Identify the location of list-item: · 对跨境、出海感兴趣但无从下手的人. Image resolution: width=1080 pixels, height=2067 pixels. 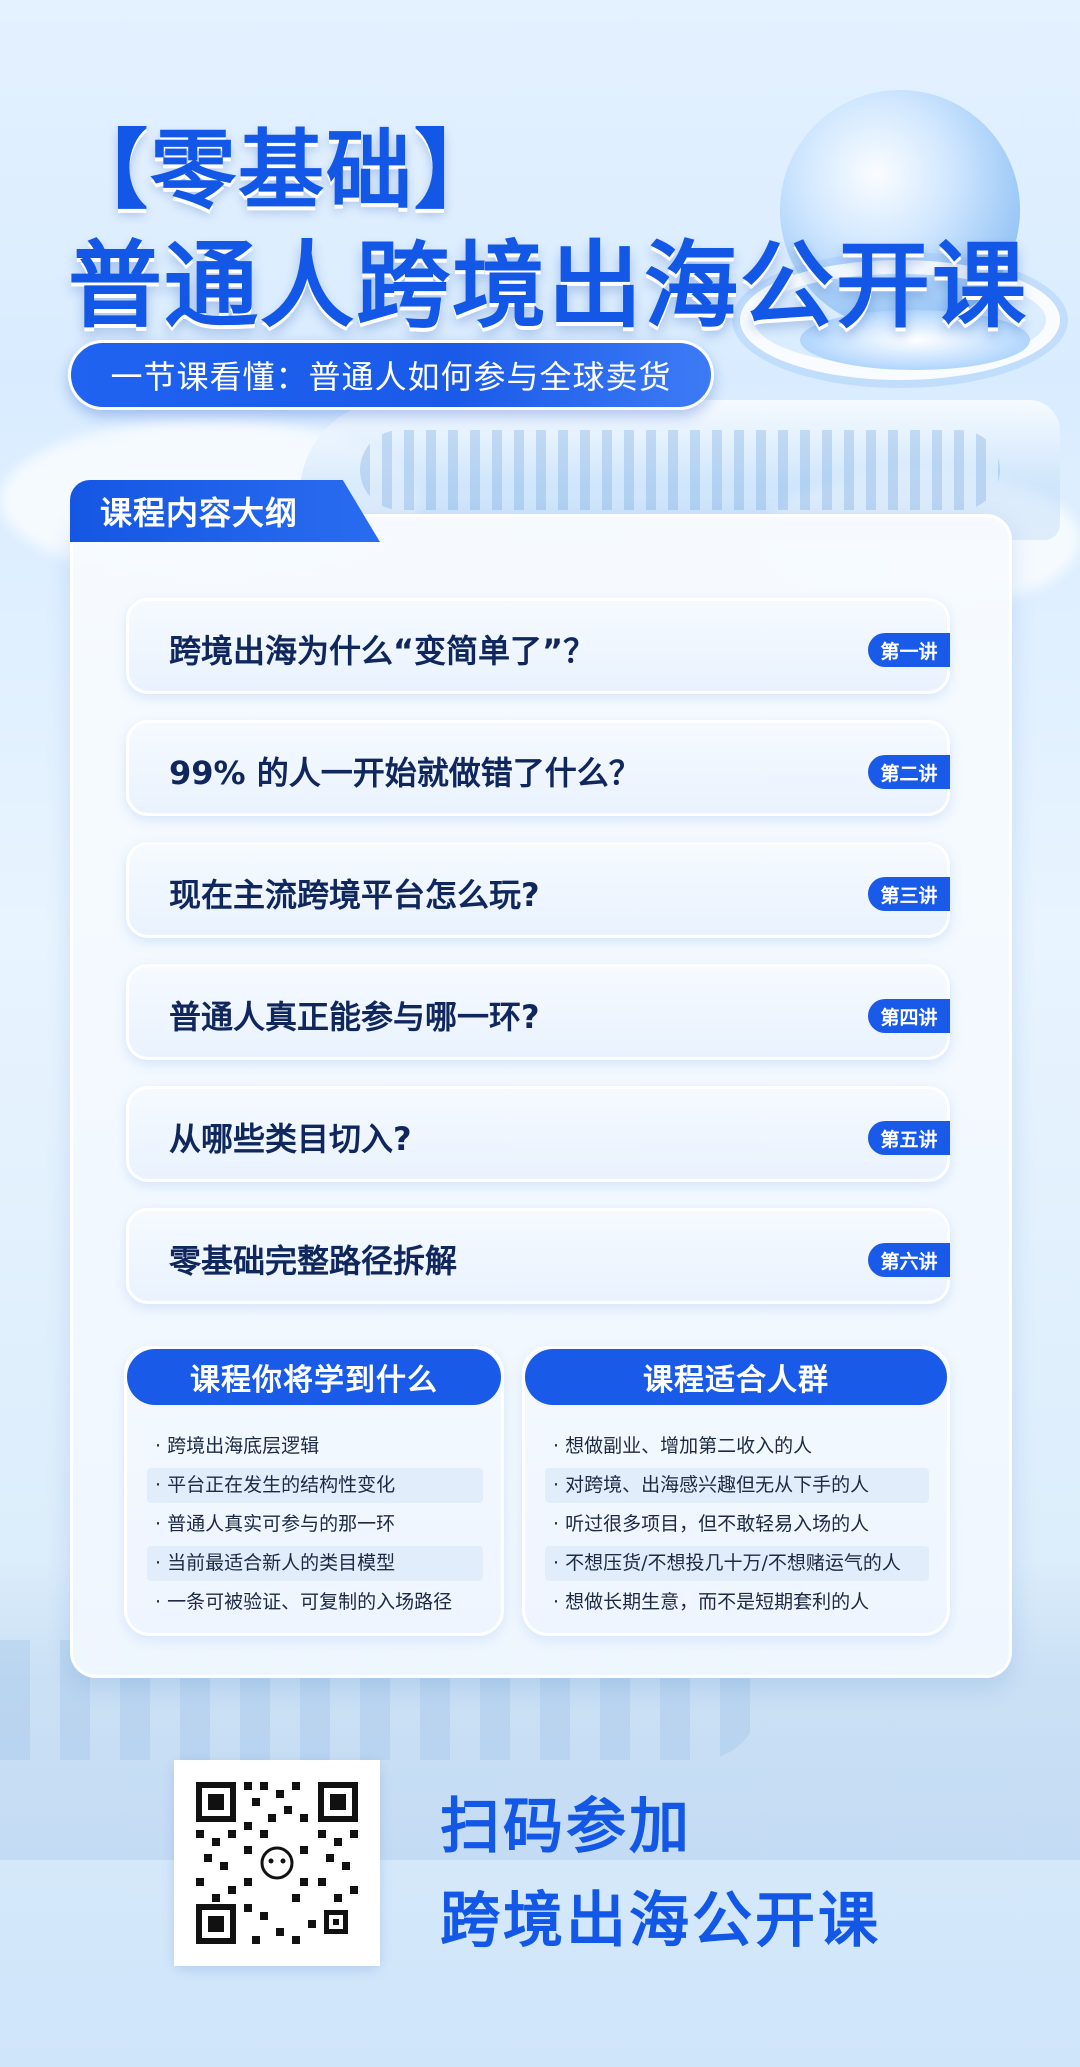
(737, 1485).